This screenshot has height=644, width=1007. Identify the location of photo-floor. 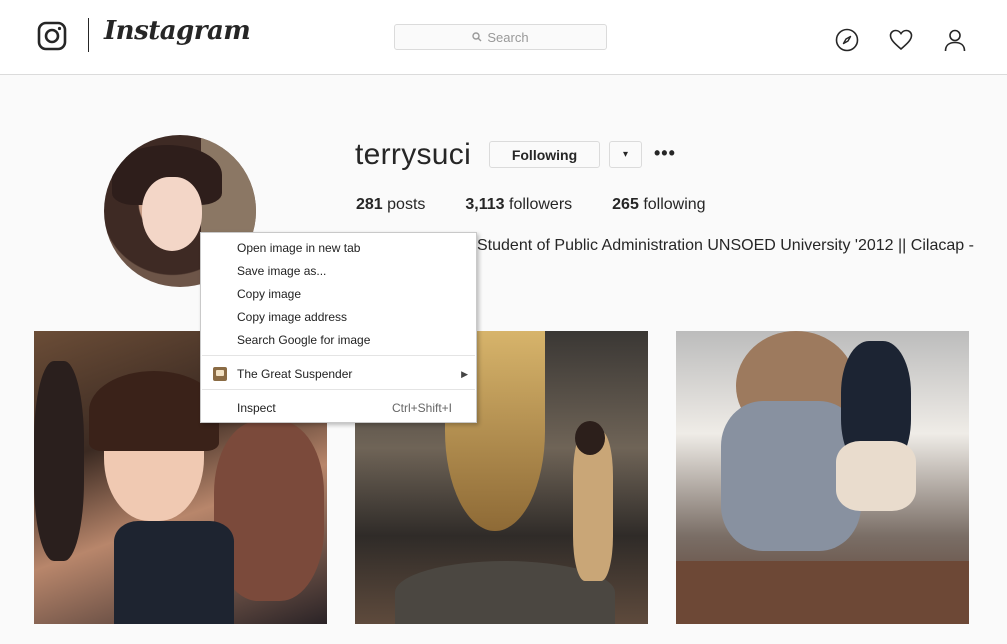
(822, 592).